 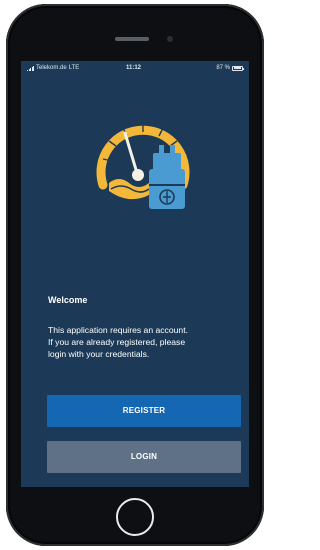 I want to click on carrier-name: Telekom.de, so click(x=51, y=68).